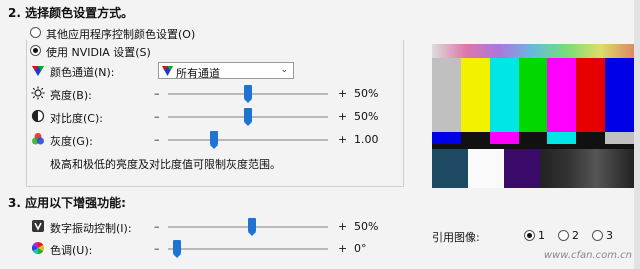  What do you see at coordinates (541, 235) in the screenshot?
I see `ref-radio-1-label: 1` at bounding box center [541, 235].